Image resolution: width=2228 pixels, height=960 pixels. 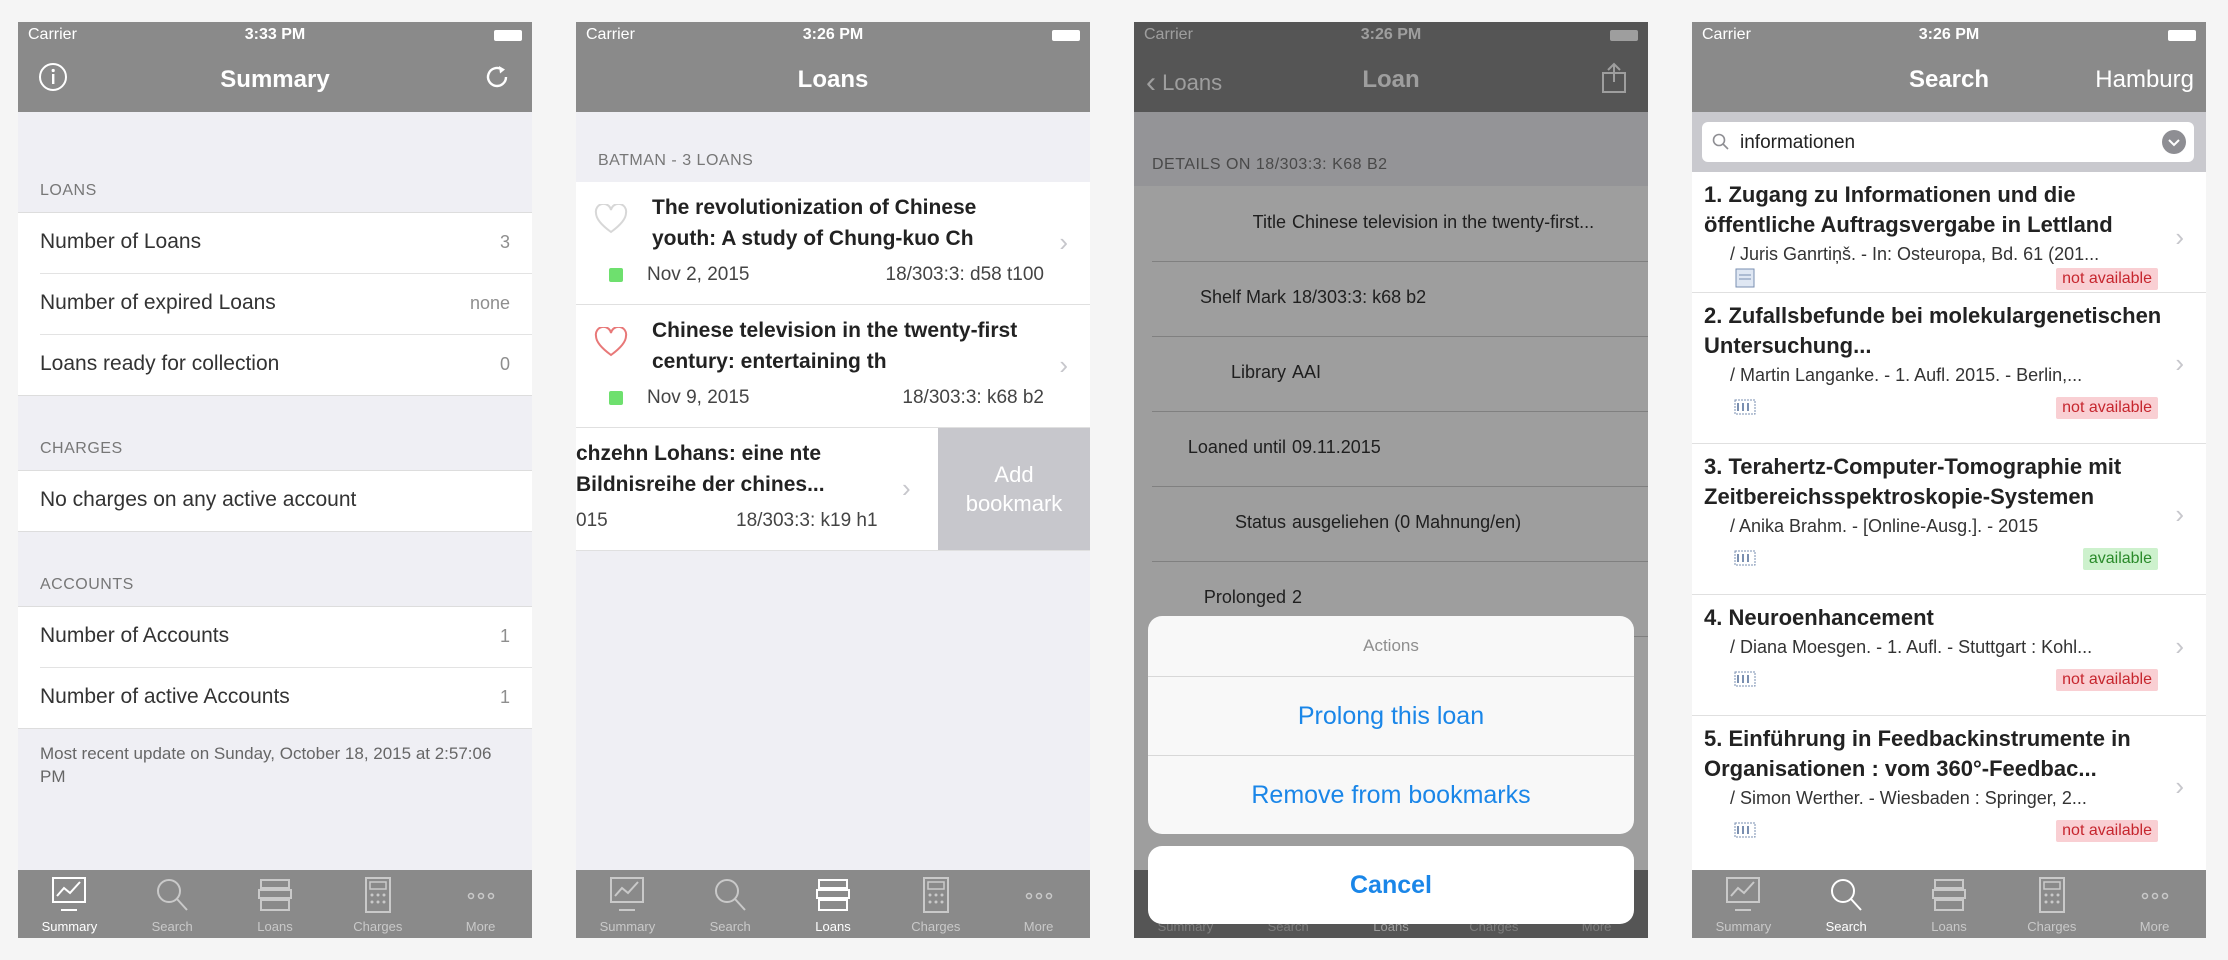 What do you see at coordinates (1391, 885) in the screenshot?
I see `cancel-button: Cancel` at bounding box center [1391, 885].